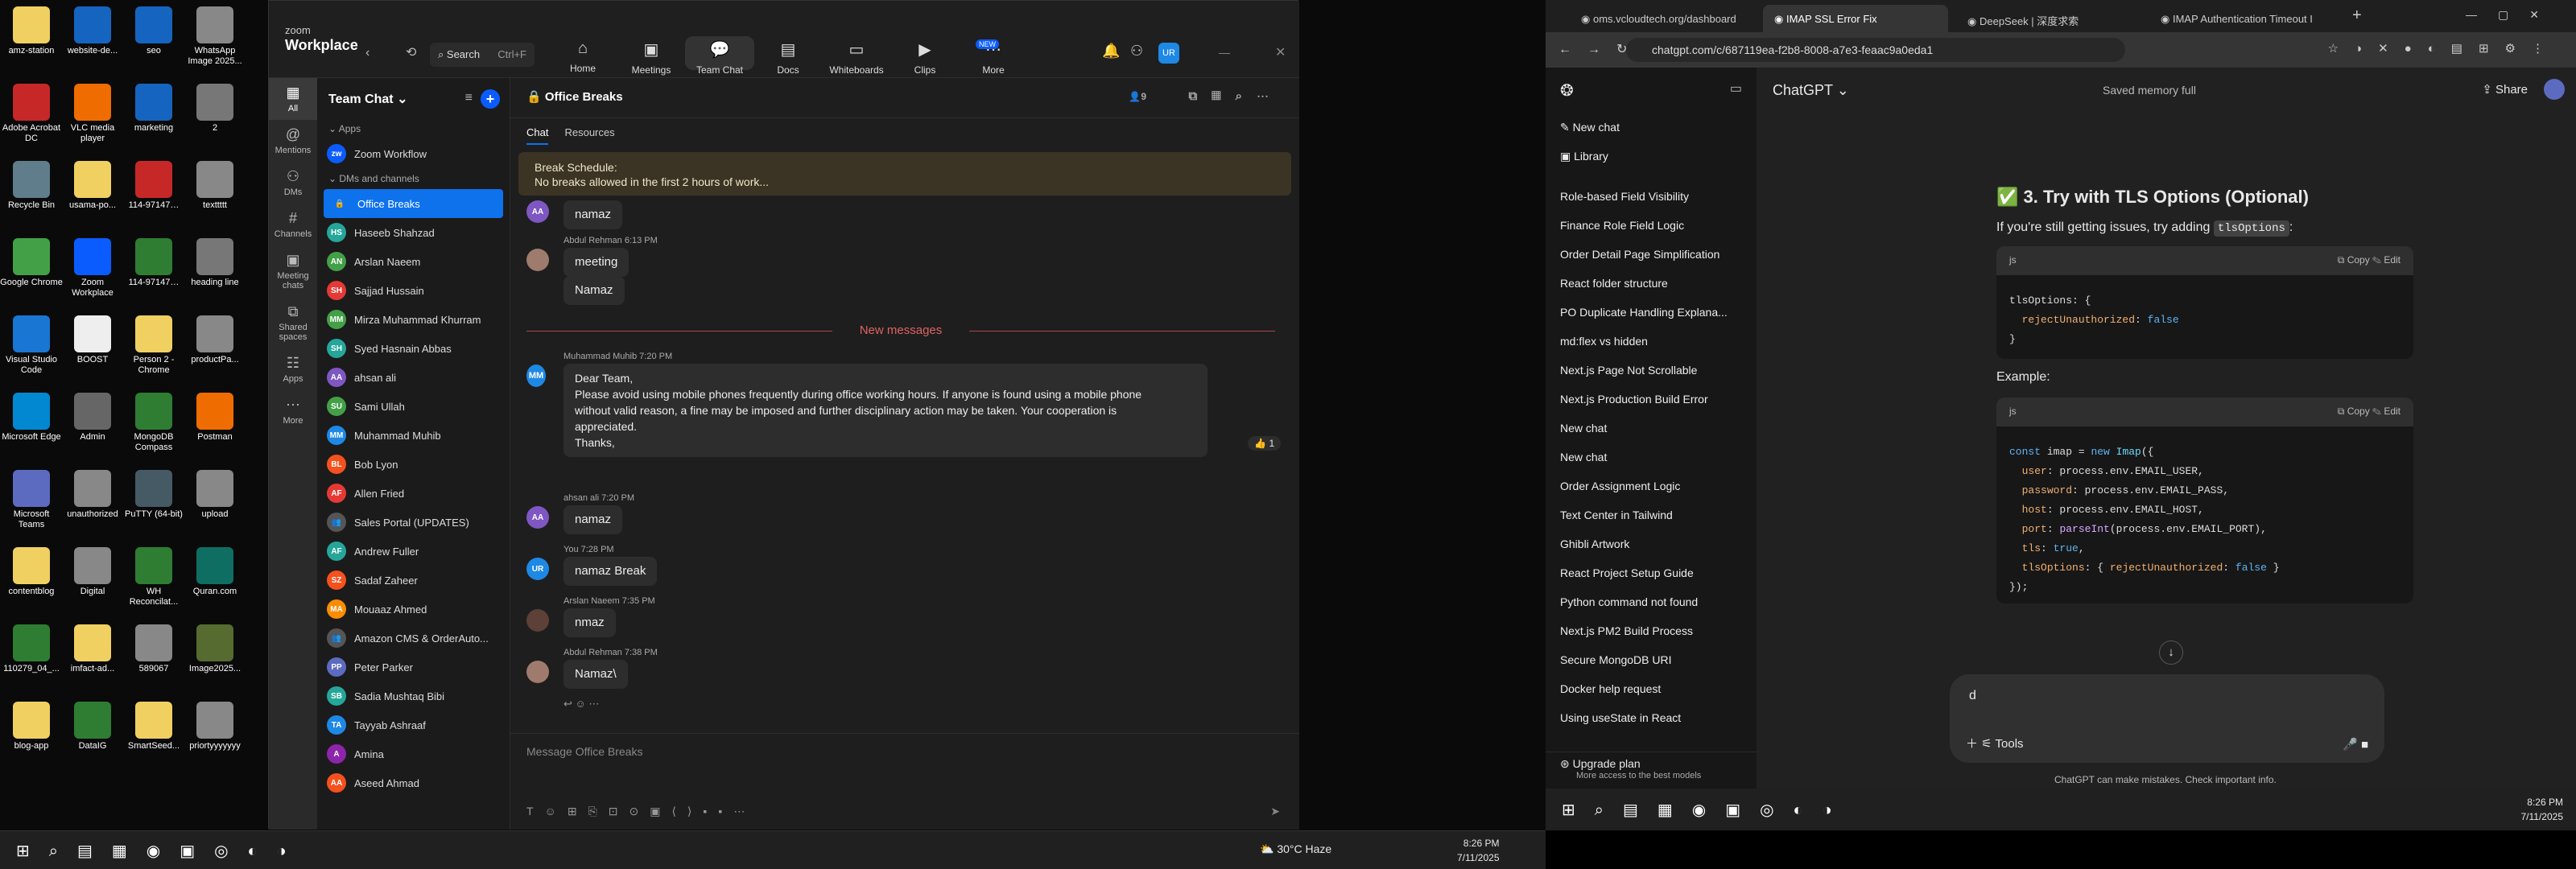  I want to click on model-selector: ChatGPT ⌄, so click(1811, 90).